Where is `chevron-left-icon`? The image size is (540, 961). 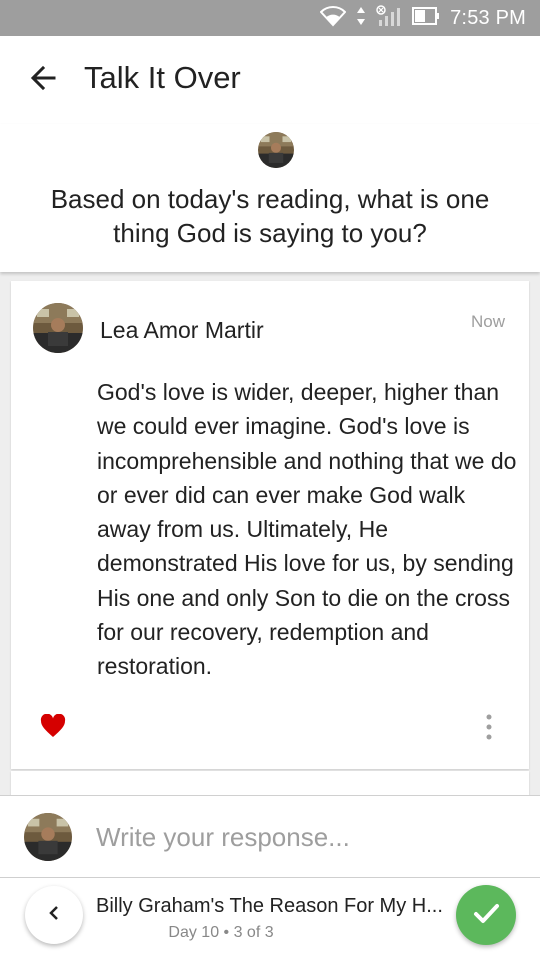 chevron-left-icon is located at coordinates (54, 915).